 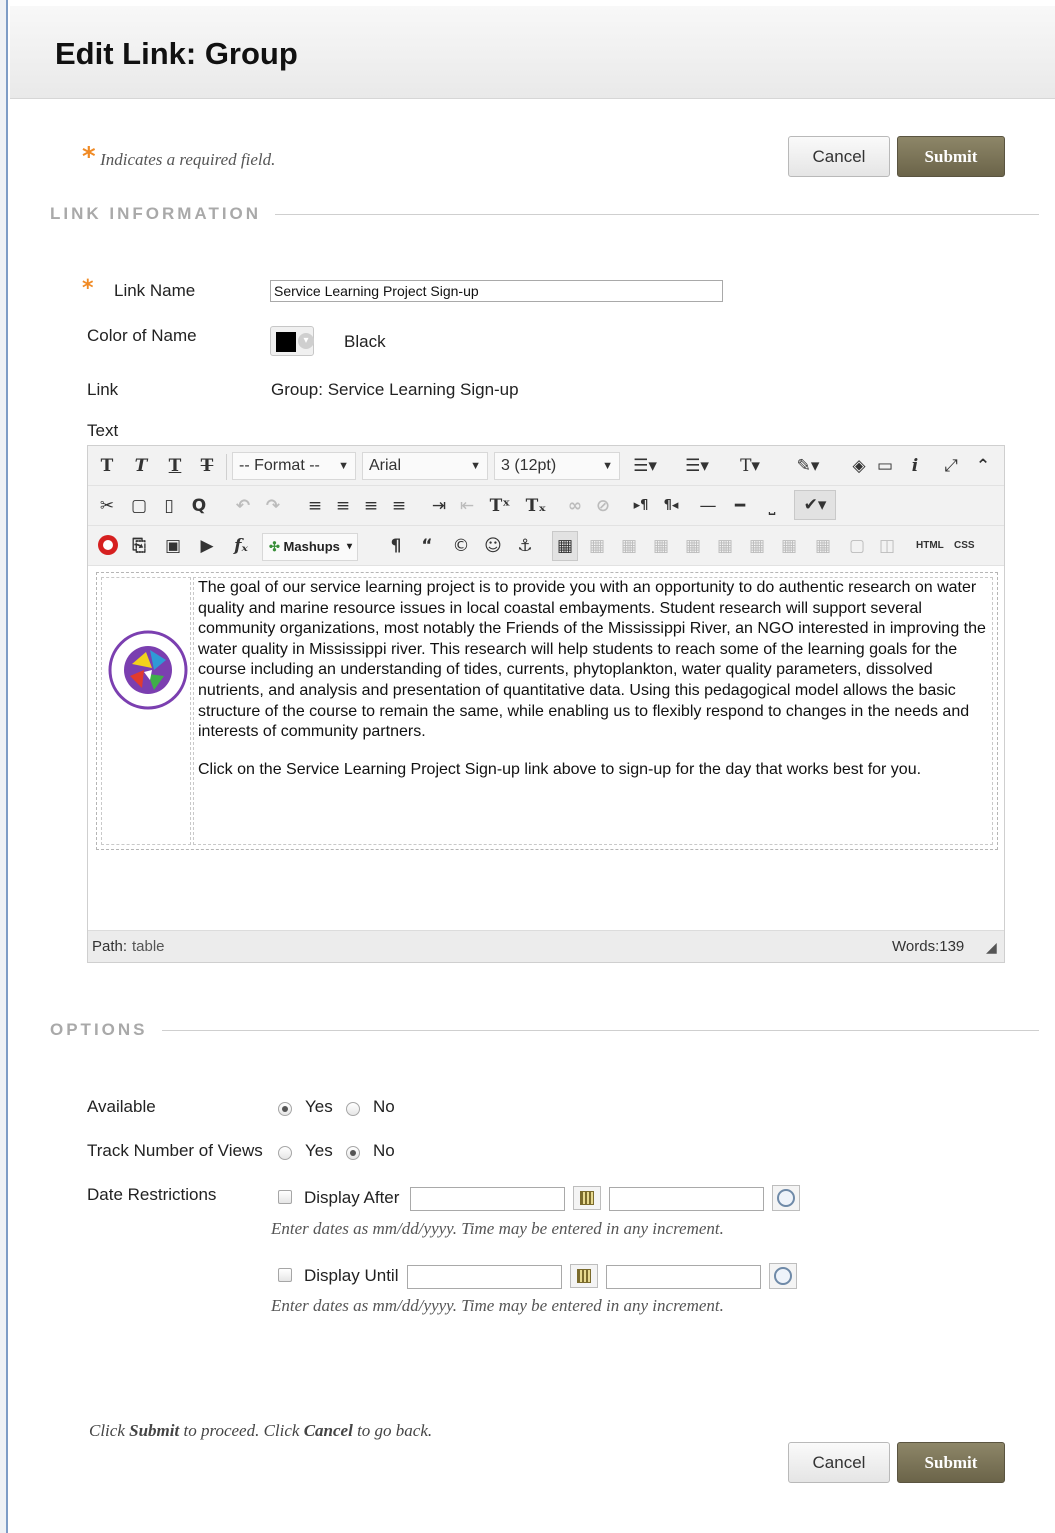 I want to click on track-no-radio, so click(x=353, y=1153).